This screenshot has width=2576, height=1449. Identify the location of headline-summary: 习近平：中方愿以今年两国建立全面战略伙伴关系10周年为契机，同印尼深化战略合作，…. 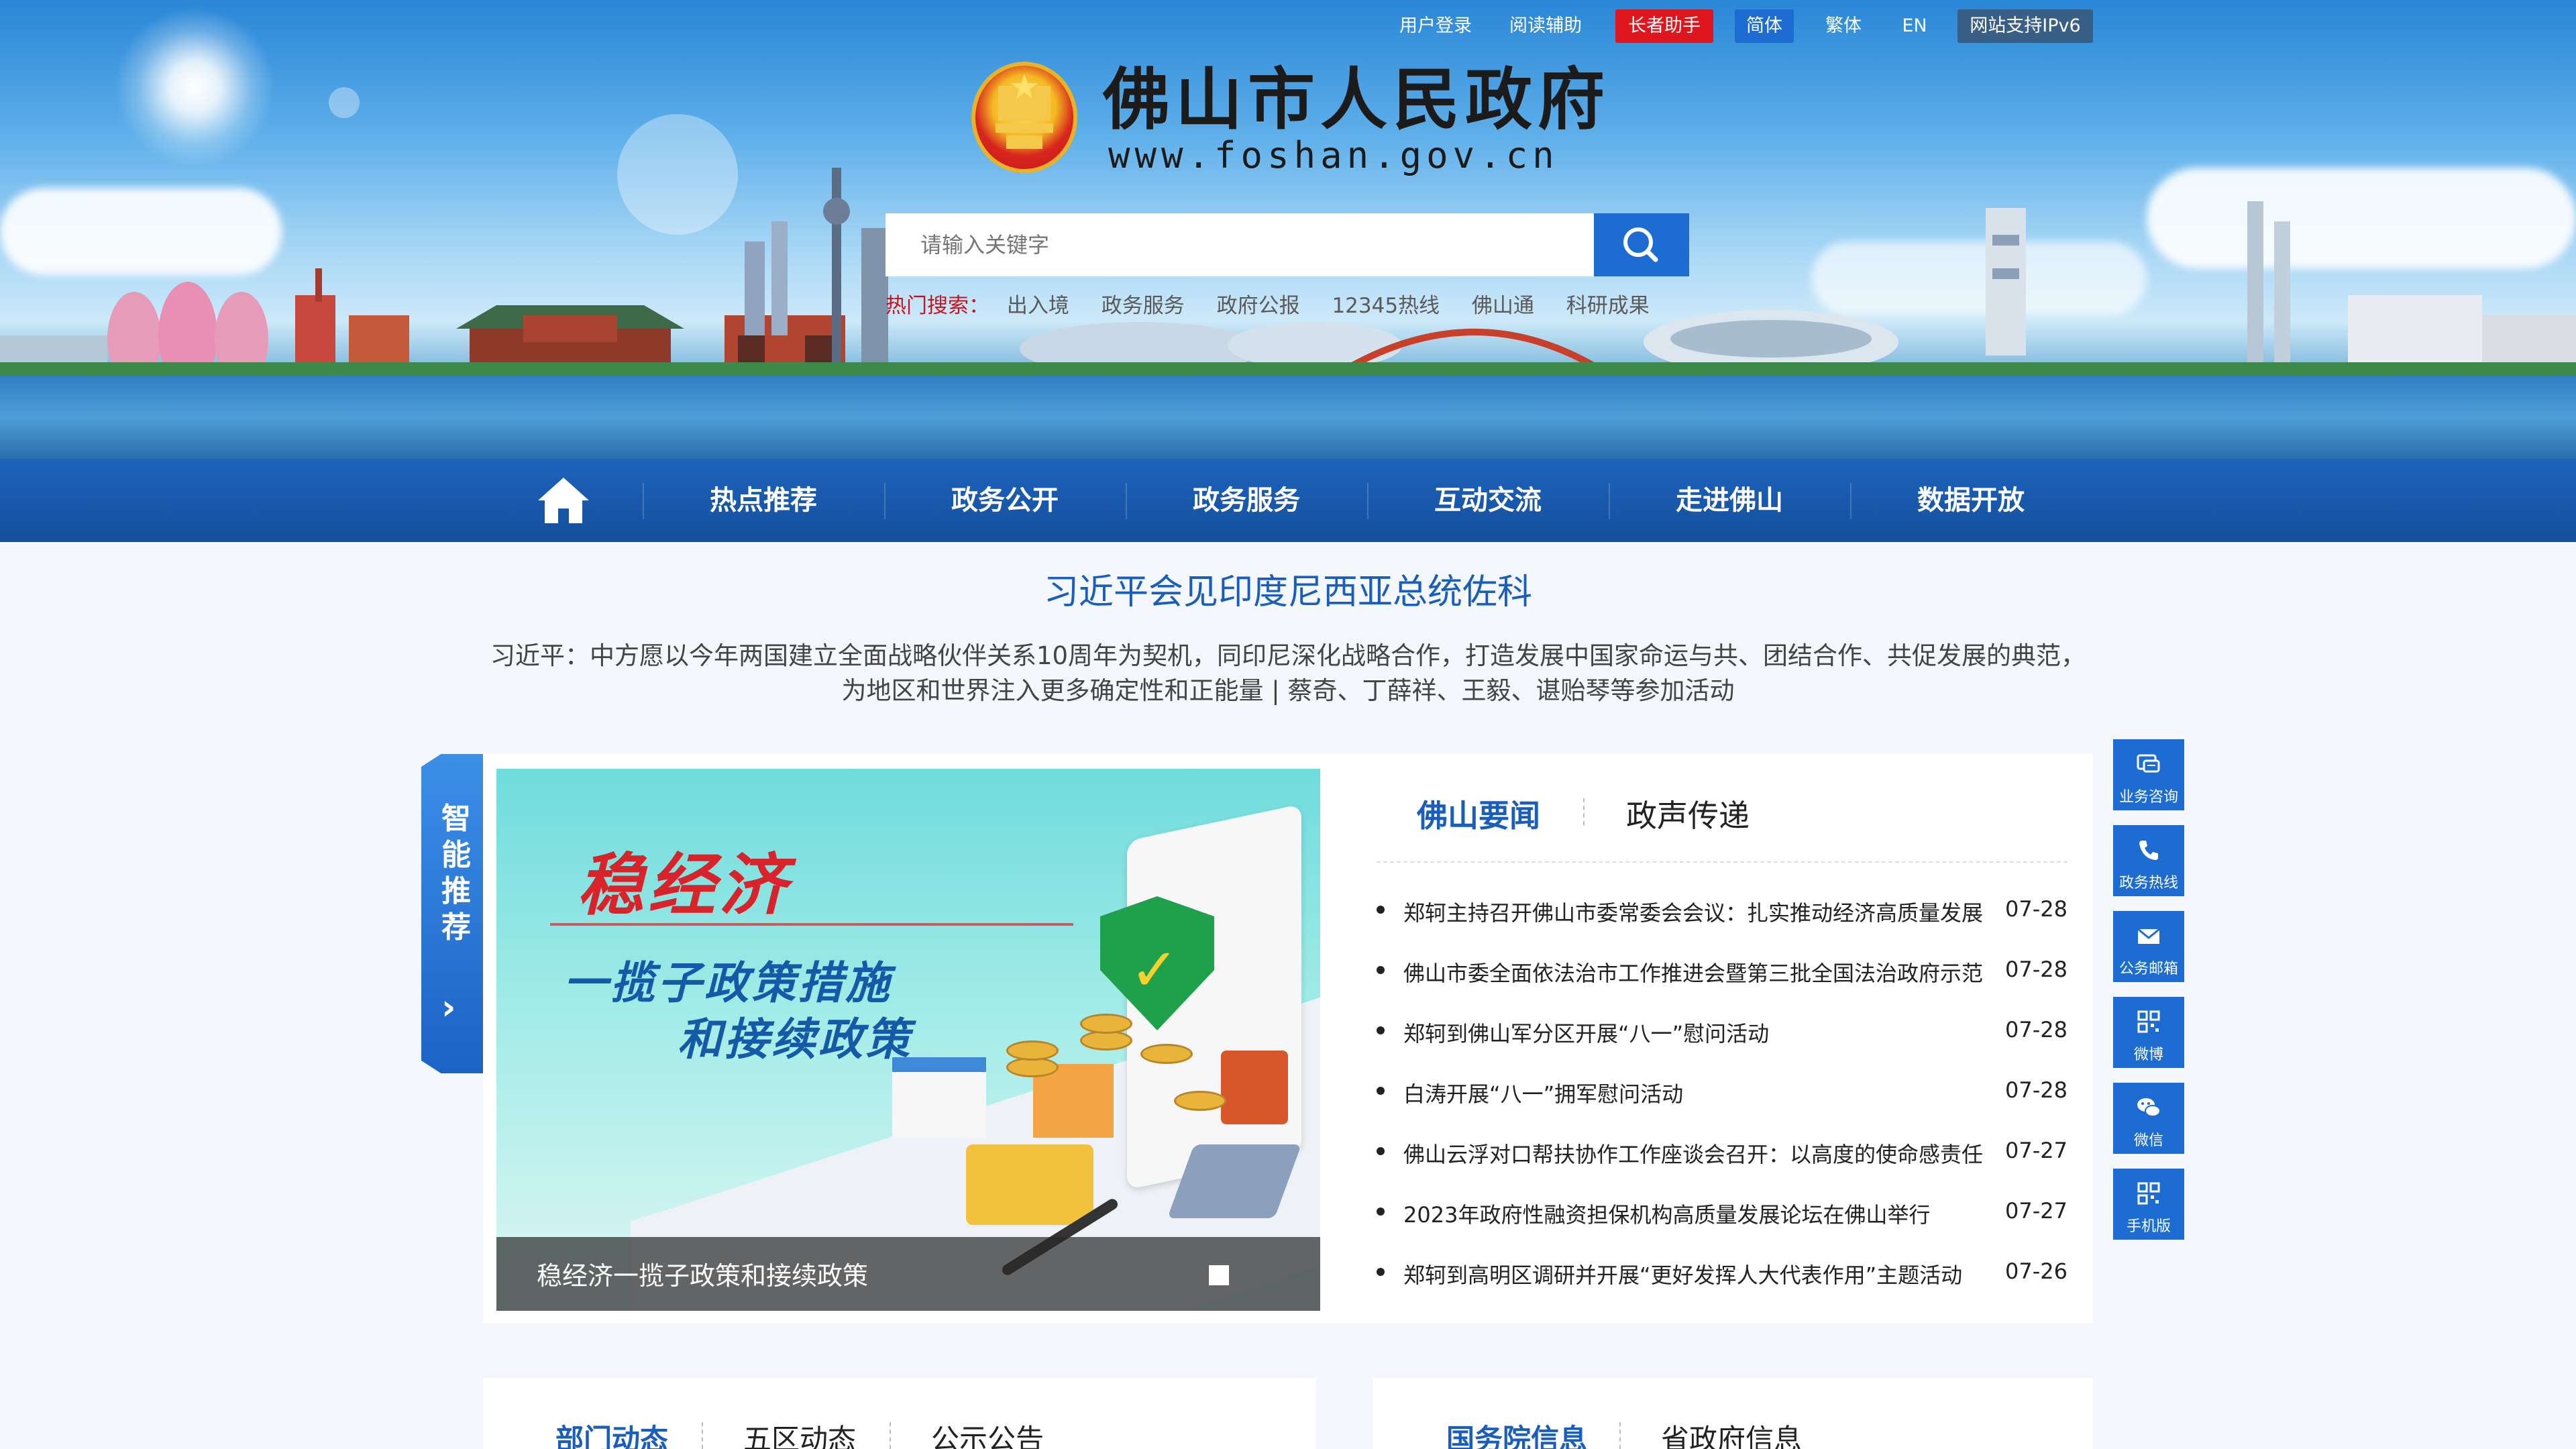
(1288, 673).